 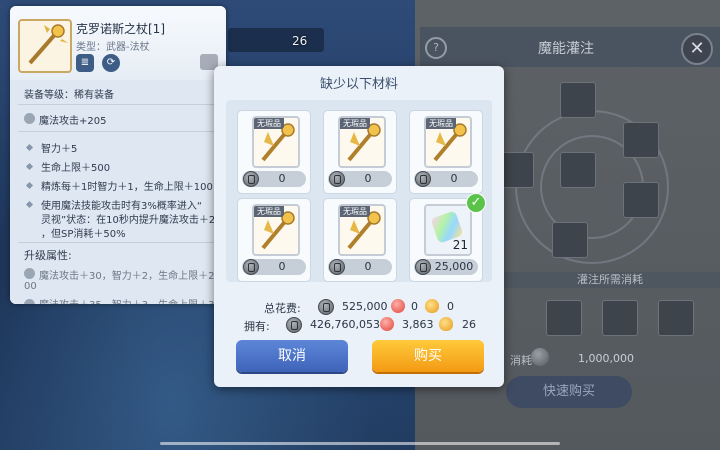 I want to click on consume-header: 灌注所需消耗, so click(x=610, y=280).